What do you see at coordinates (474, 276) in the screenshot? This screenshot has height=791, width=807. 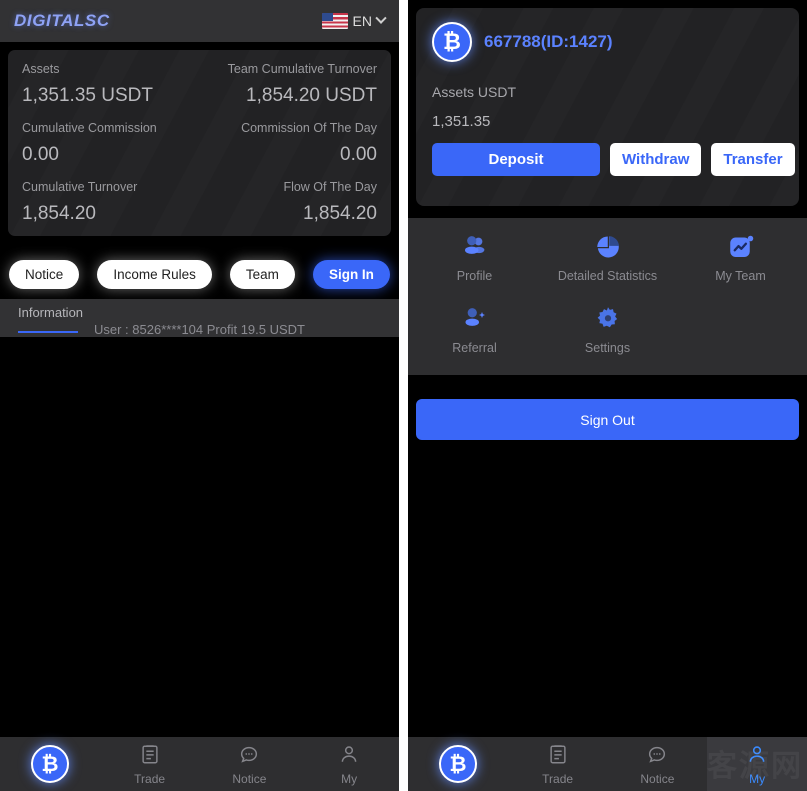 I see `menu-label: Profile` at bounding box center [474, 276].